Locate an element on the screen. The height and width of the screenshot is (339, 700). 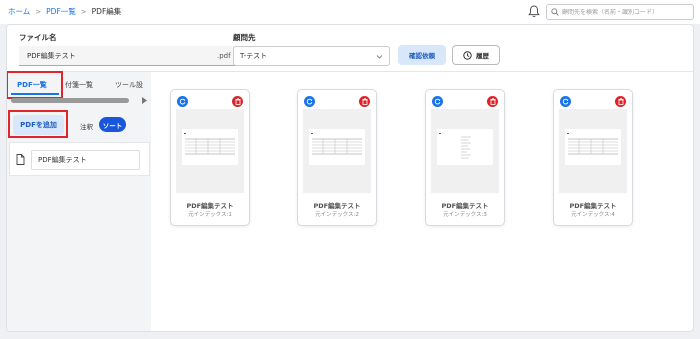
file-list-item-name: PDF編集テスト is located at coordinates (85, 160).